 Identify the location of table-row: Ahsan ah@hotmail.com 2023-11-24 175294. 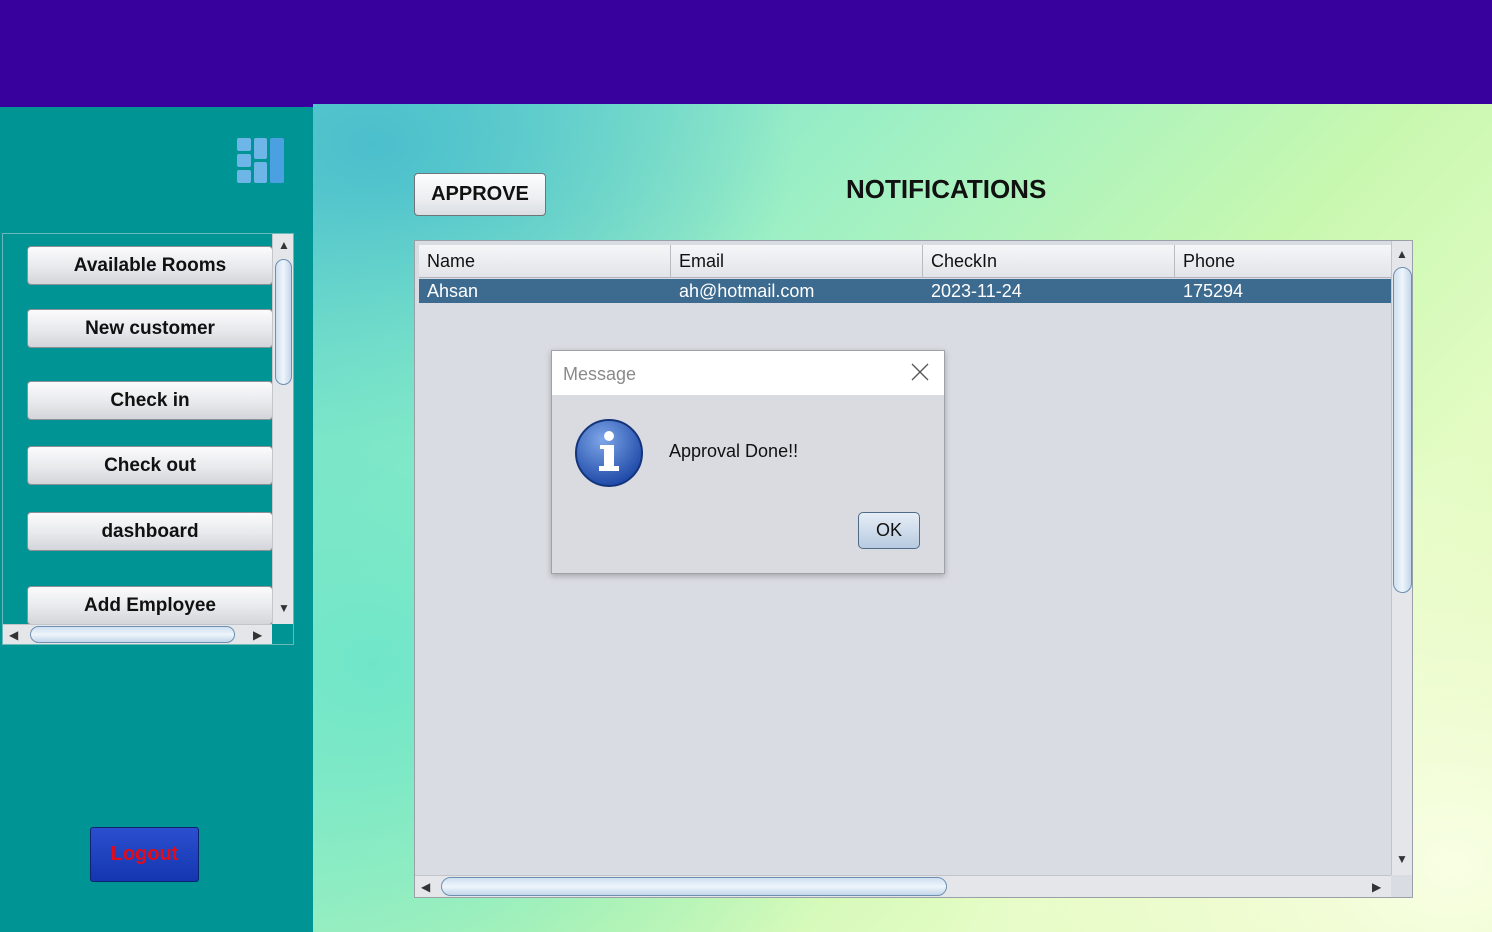
(905, 291).